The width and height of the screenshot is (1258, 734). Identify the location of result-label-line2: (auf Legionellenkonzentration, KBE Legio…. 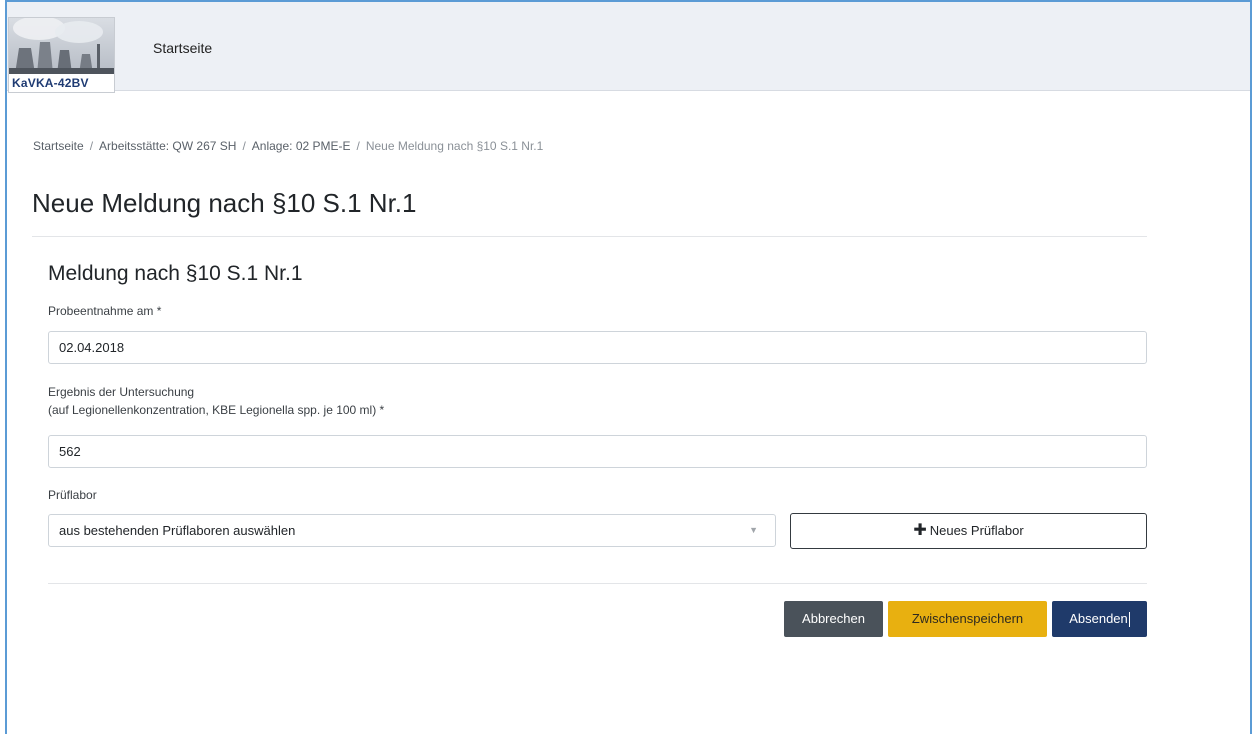
(216, 410).